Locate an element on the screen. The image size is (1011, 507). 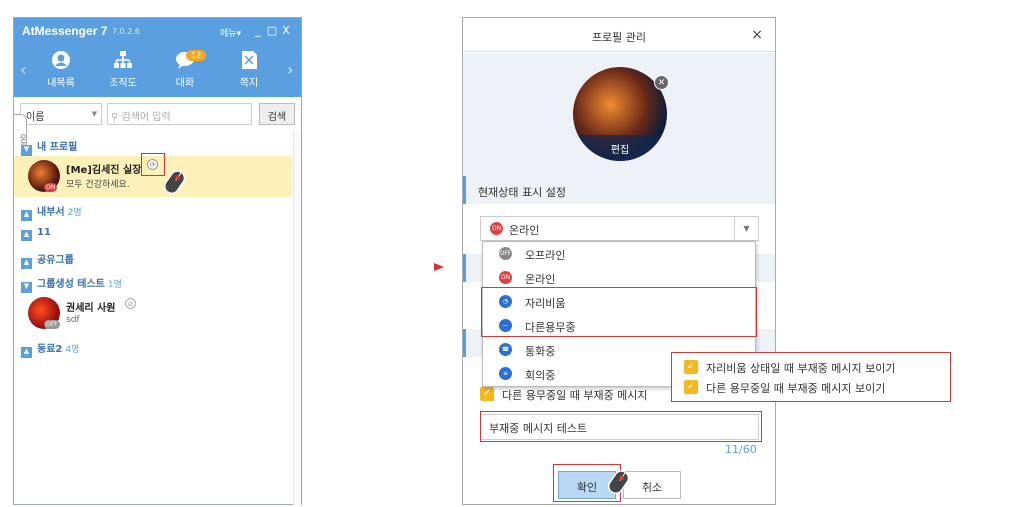
list-item: OFF 권세리 사원 ⊘ sdf is located at coordinates (153, 313).